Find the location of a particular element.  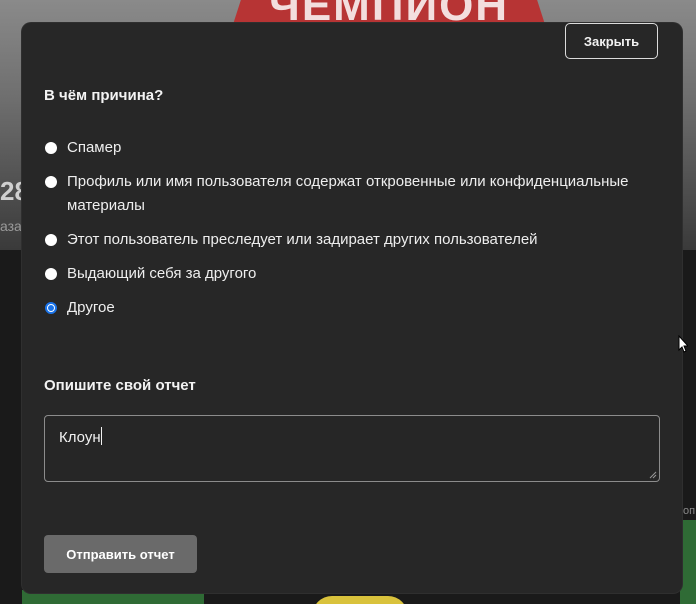

background-right-text: оп is located at coordinates (689, 511).